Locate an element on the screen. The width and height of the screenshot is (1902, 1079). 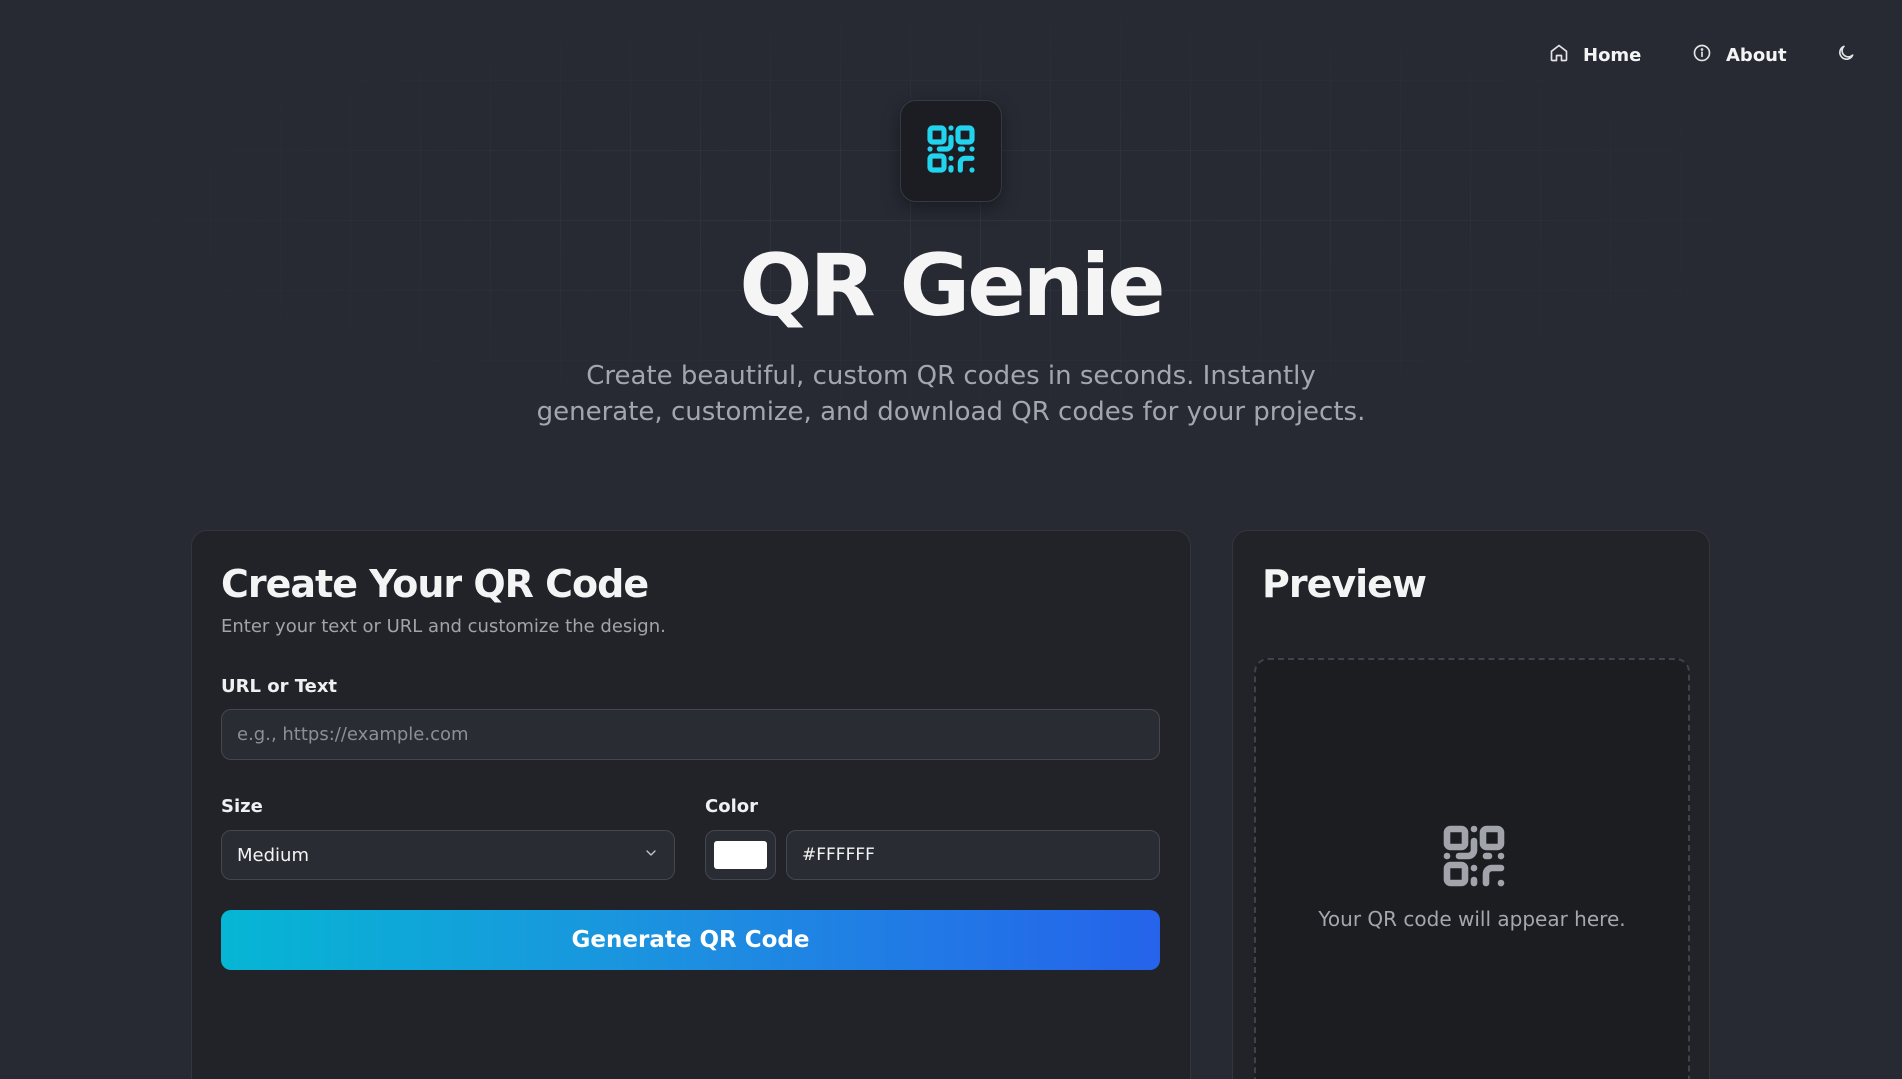
preview-area: Your QR code will appear here. is located at coordinates (1472, 868).